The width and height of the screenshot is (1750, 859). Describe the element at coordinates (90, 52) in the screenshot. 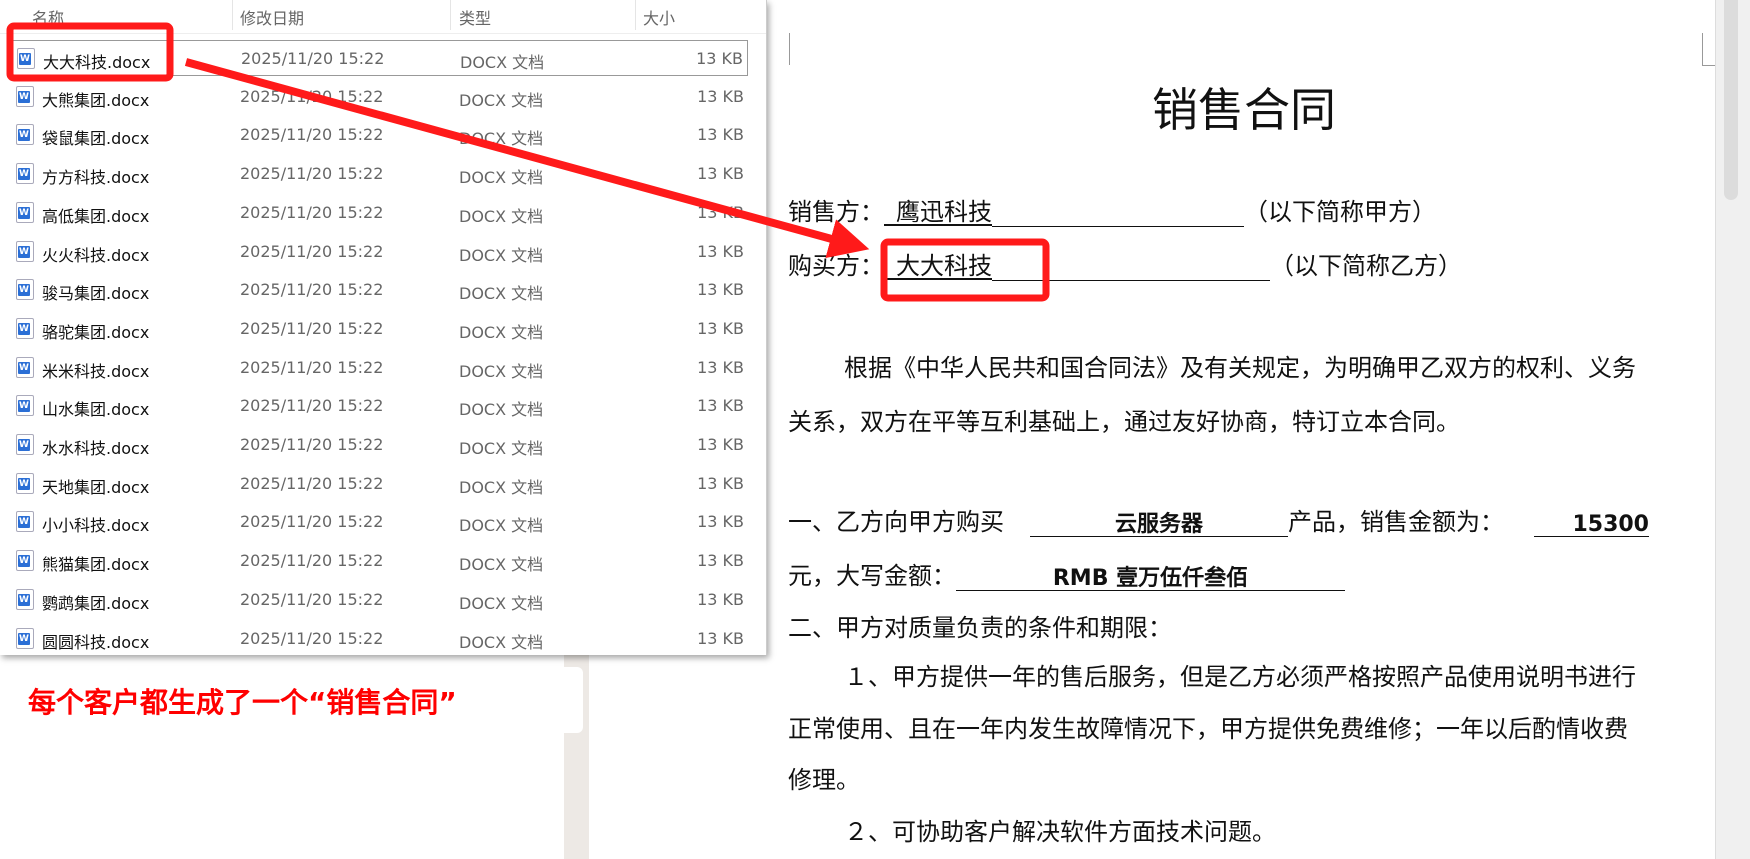

I see `highlight-box-file` at that location.